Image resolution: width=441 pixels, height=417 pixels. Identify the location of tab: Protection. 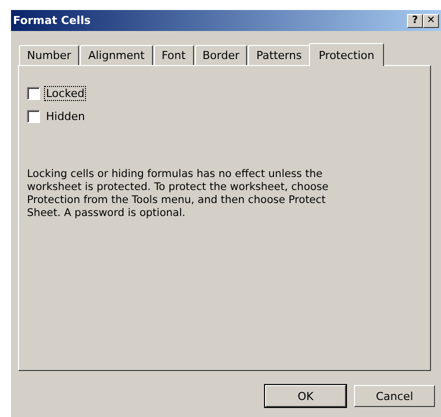
(346, 54).